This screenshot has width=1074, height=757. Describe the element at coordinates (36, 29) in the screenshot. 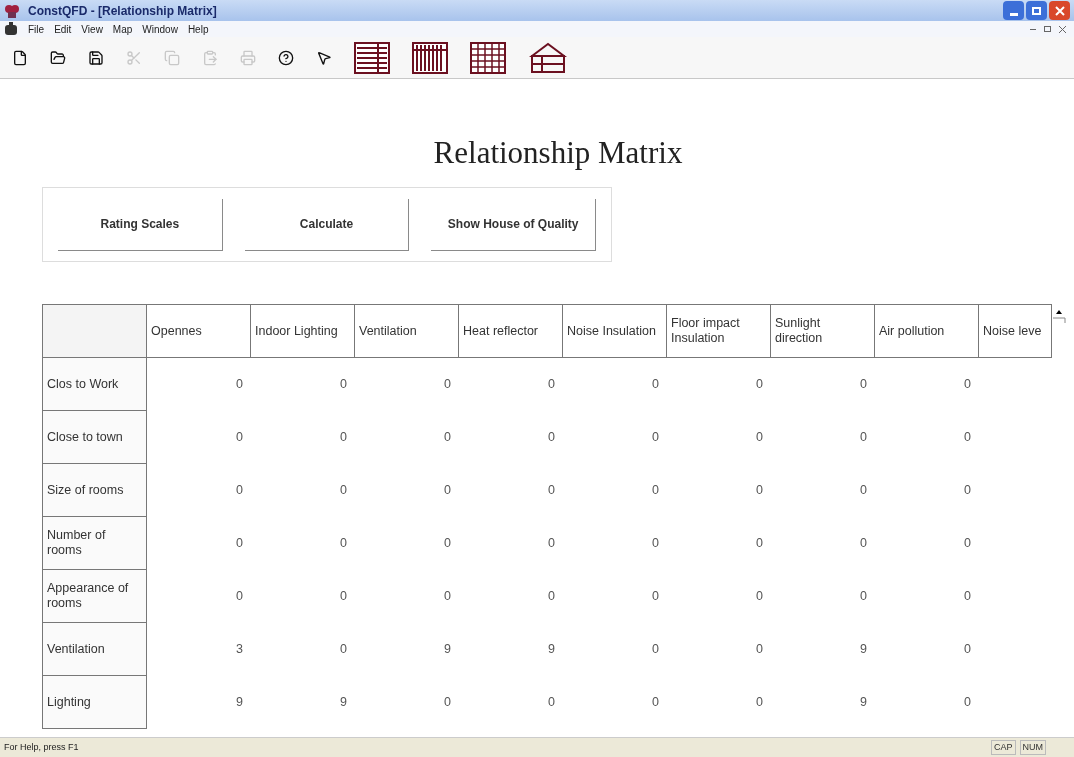

I see `menu-item: File` at that location.